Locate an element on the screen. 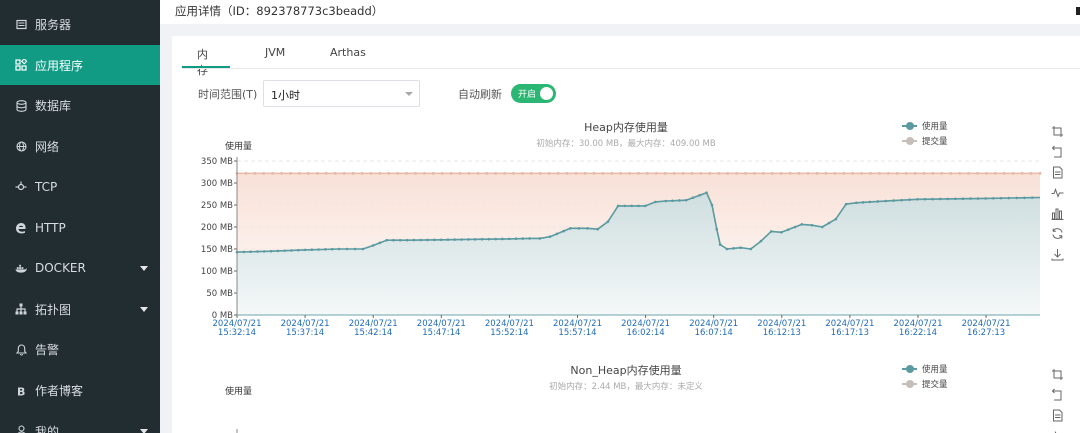 This screenshot has width=1080, height=433. sidebar-item-5: HTTP is located at coordinates (80, 227).